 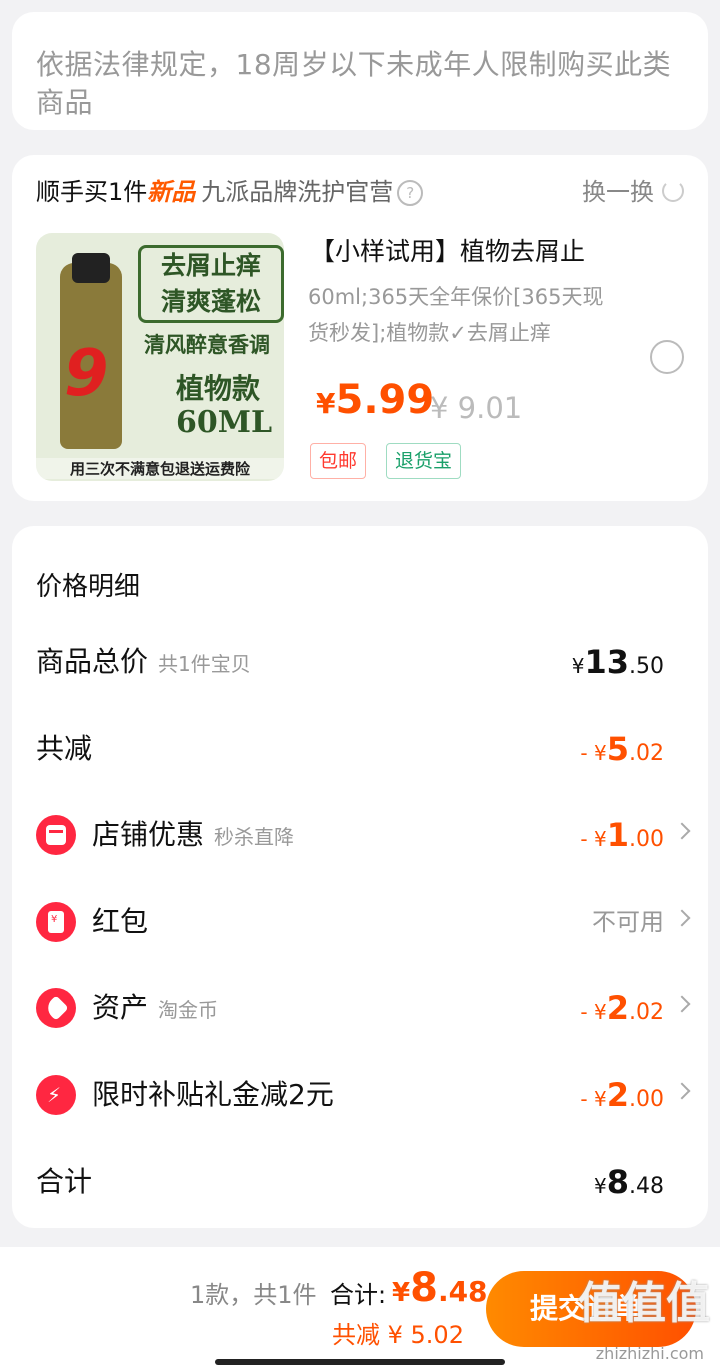 I want to click on row-value: ¥8.48, so click(x=629, y=1182).